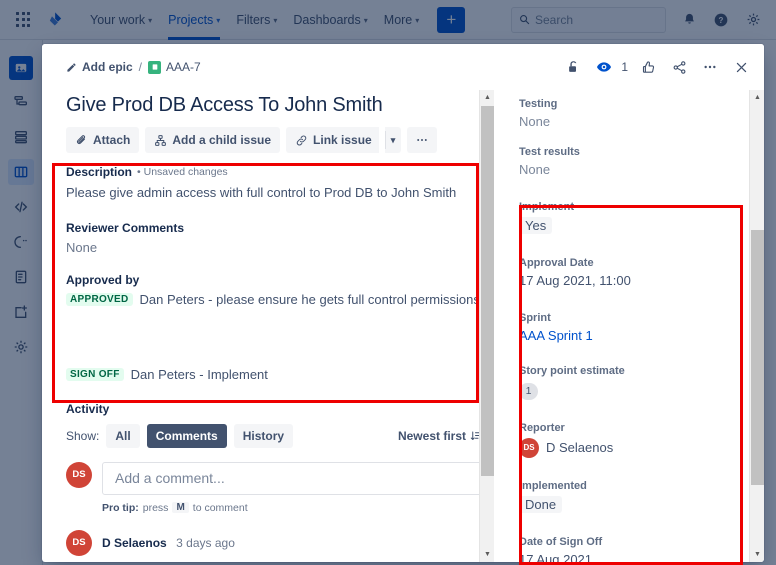 The image size is (776, 565). What do you see at coordinates (648, 67) in the screenshot?
I see `thumbs-up-icon` at bounding box center [648, 67].